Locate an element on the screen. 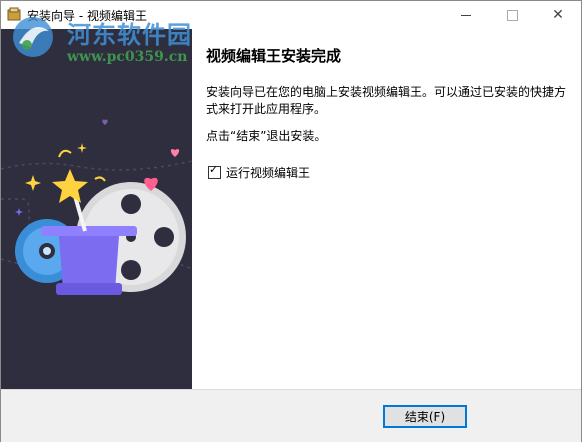  app-icon is located at coordinates (14, 14).